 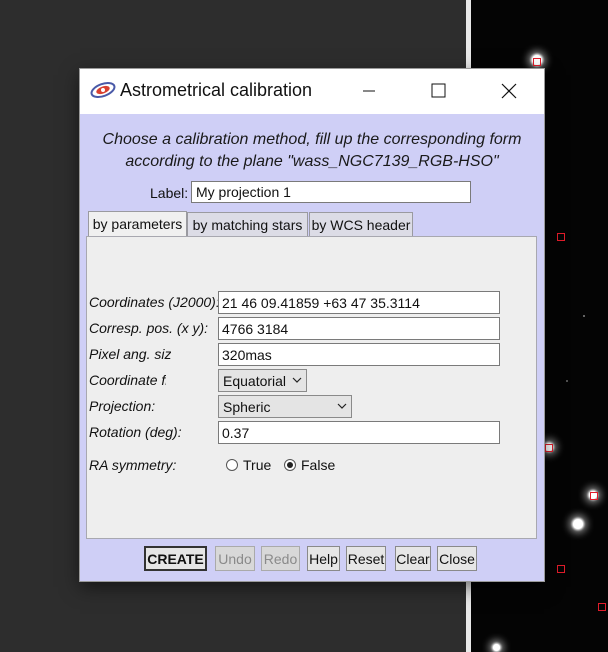 What do you see at coordinates (247, 407) in the screenshot?
I see `projection-value: Spheric` at bounding box center [247, 407].